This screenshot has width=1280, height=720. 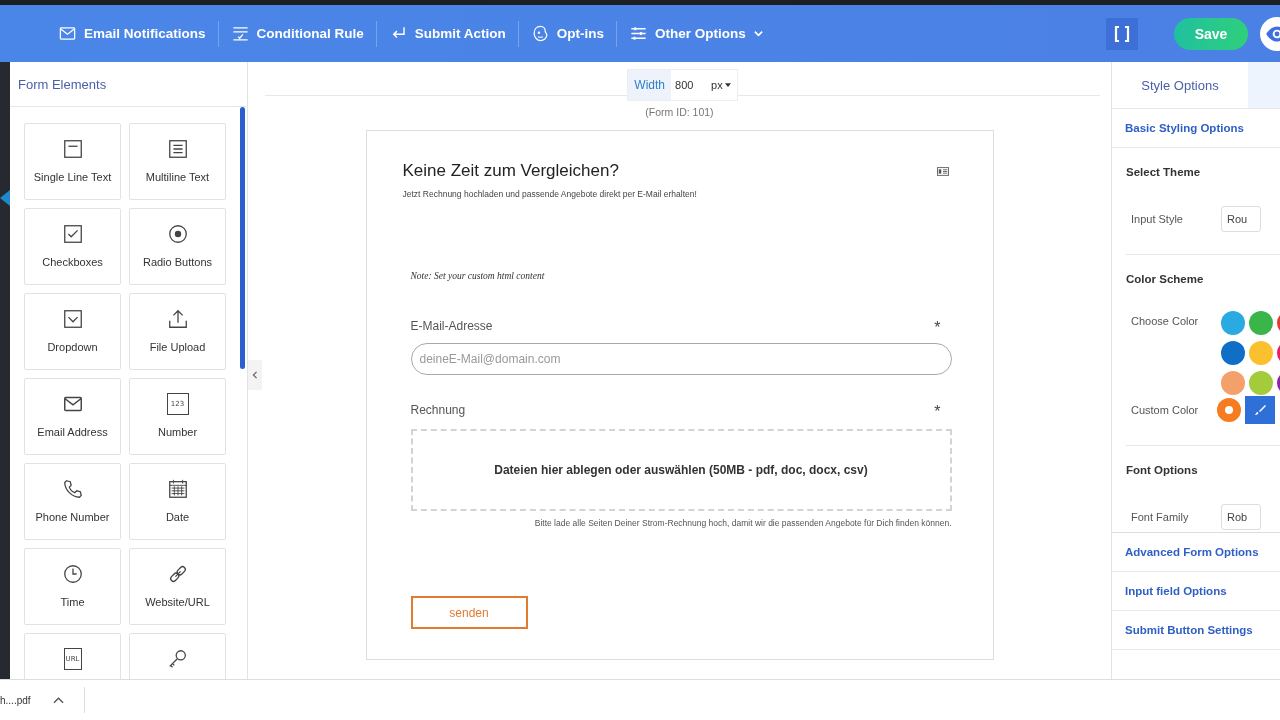 I want to click on form-element-tile: Time, so click(x=72, y=586).